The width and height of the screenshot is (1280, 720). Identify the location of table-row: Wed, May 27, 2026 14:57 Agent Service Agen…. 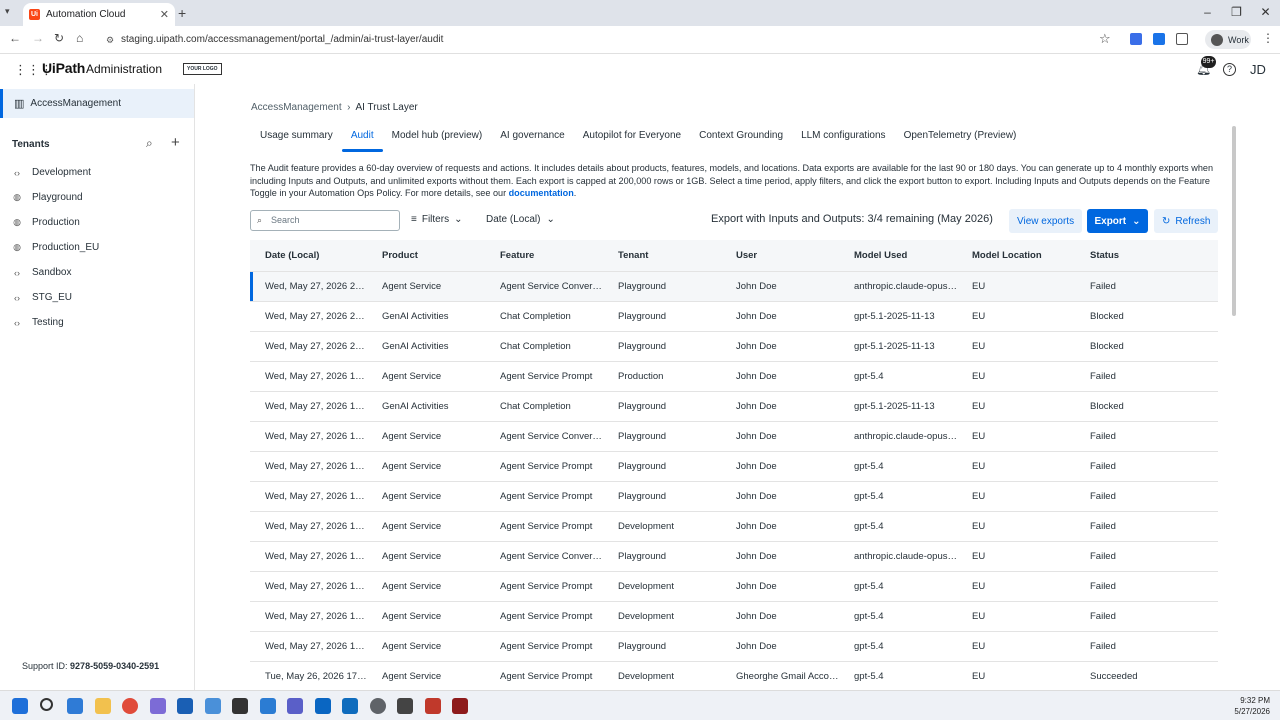
(734, 497).